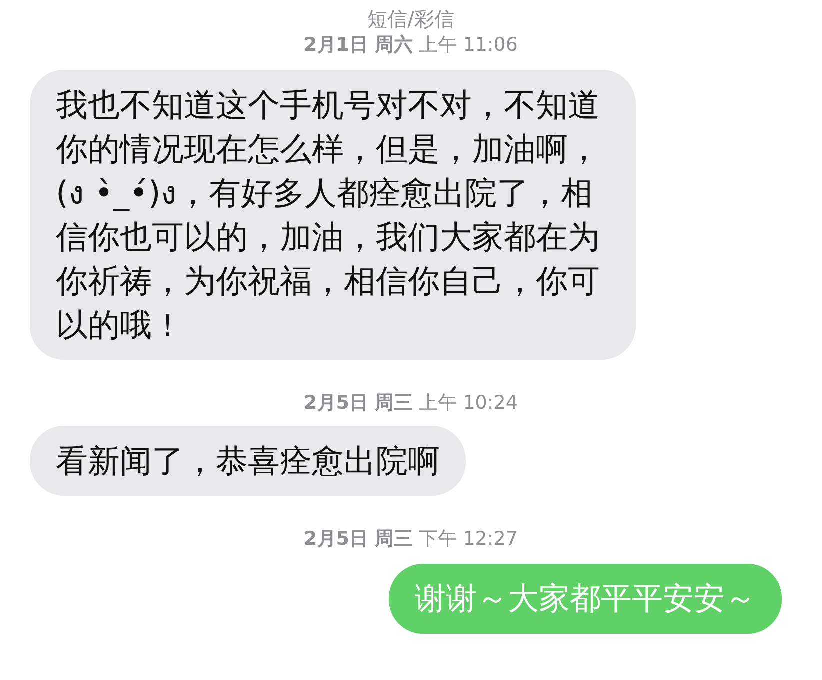  I want to click on message-timestamp: 2月1日 周六 上午 11:06, so click(411, 45).